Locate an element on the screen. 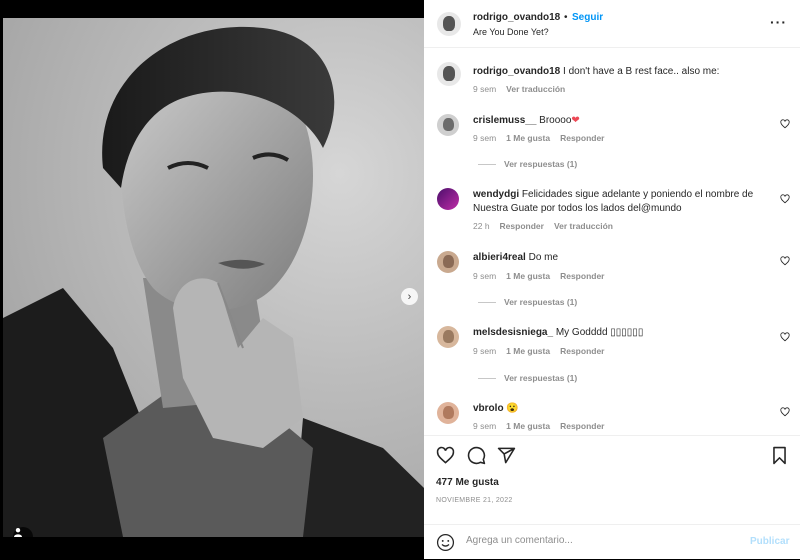 The height and width of the screenshot is (560, 800). comment-time: 22 h is located at coordinates (481, 226).